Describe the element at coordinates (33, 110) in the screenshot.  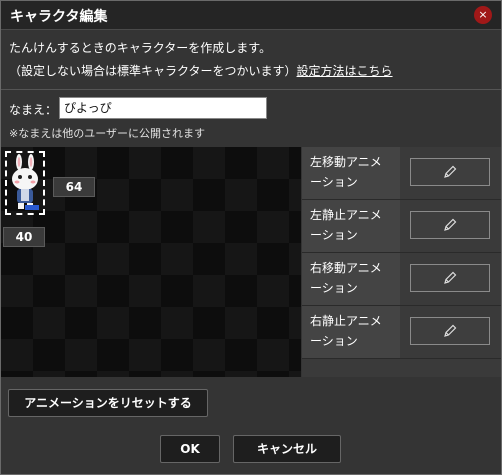
I see `name-label: なまえ：` at that location.